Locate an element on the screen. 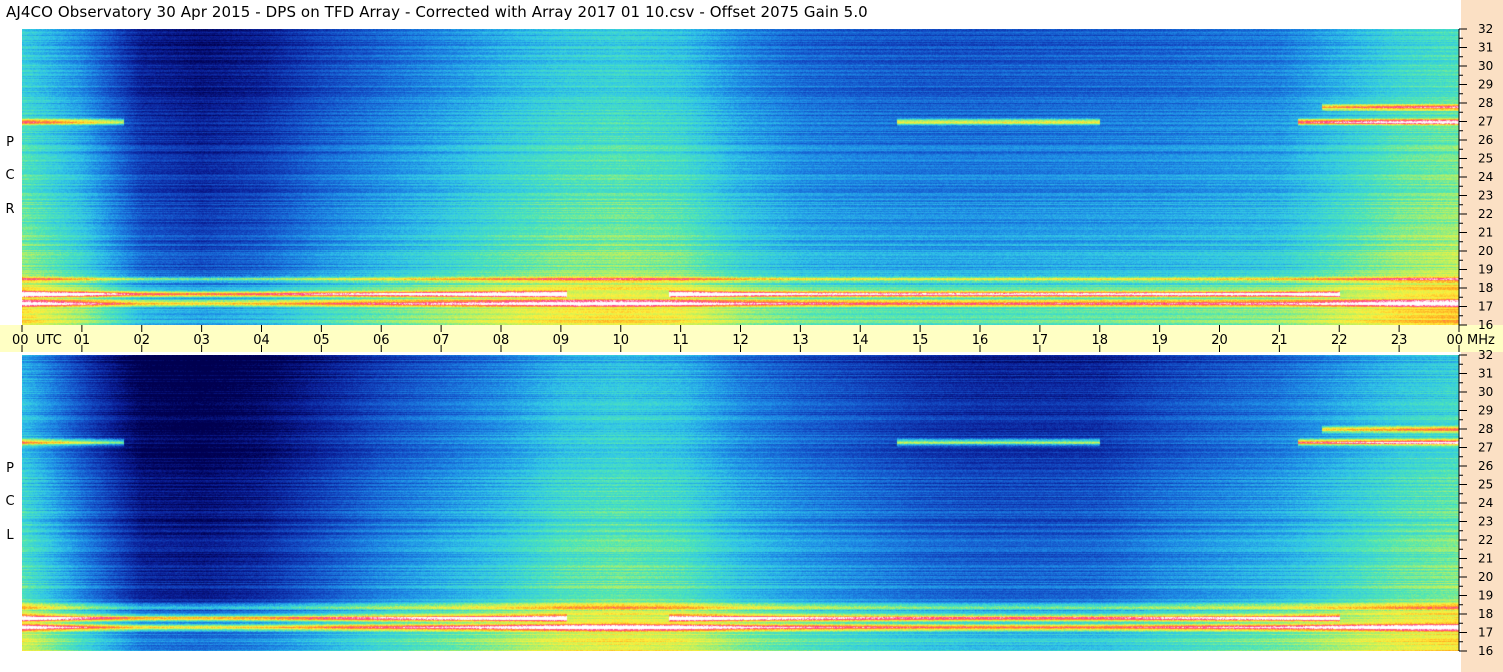 This screenshot has width=1503, height=672. utc-tick-label: 20 is located at coordinates (1219, 340).